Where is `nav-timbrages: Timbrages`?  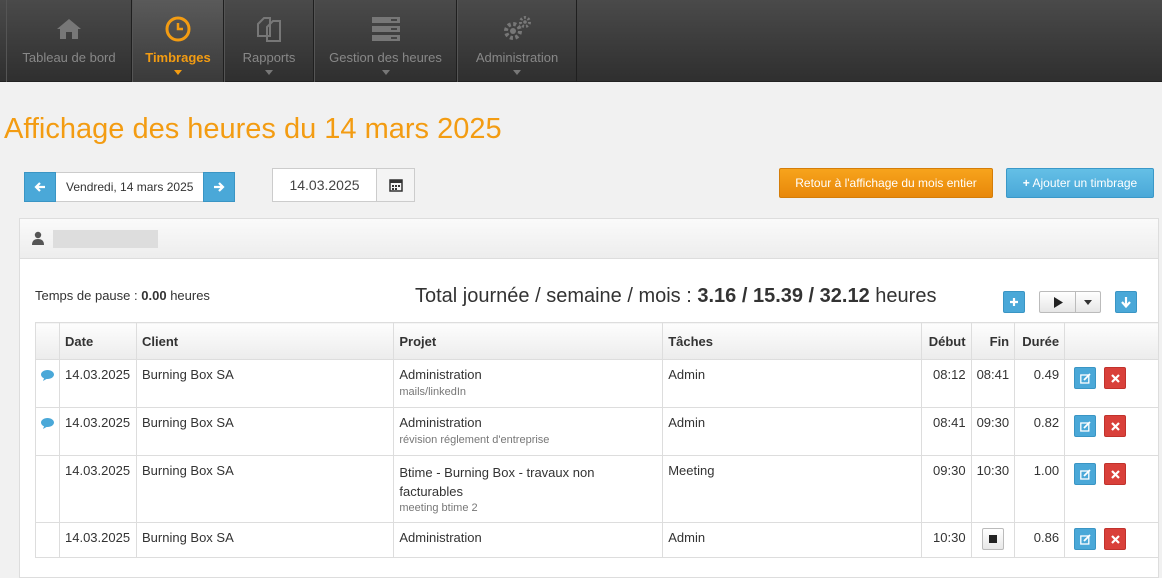 nav-timbrages: Timbrages is located at coordinates (178, 41).